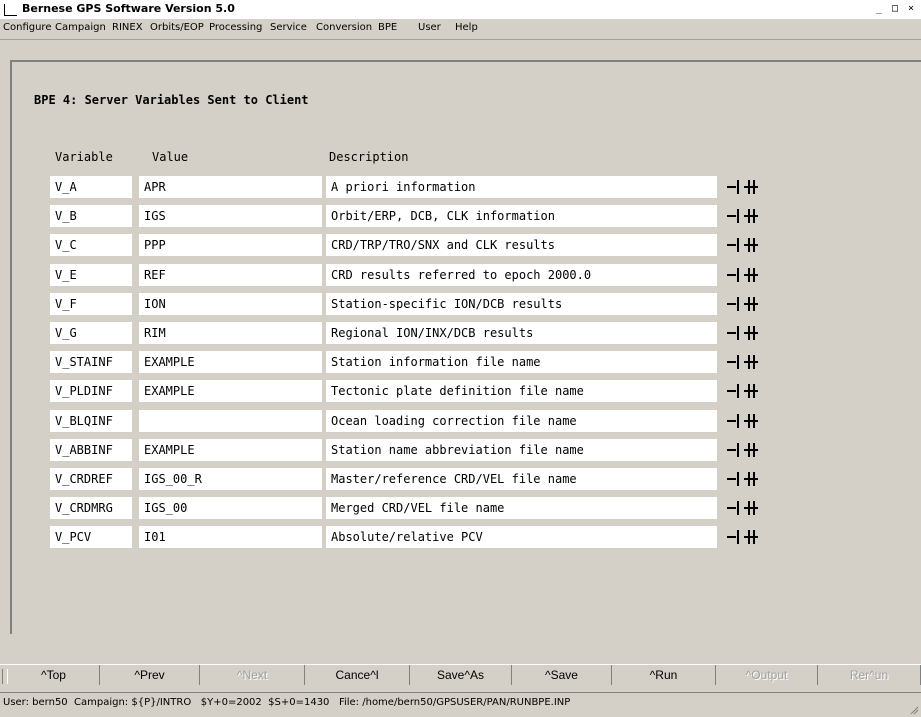 The image size is (921, 717). Describe the element at coordinates (521, 216) in the screenshot. I see `description-field: Orbit/ERP, DCB, CLK information` at that location.